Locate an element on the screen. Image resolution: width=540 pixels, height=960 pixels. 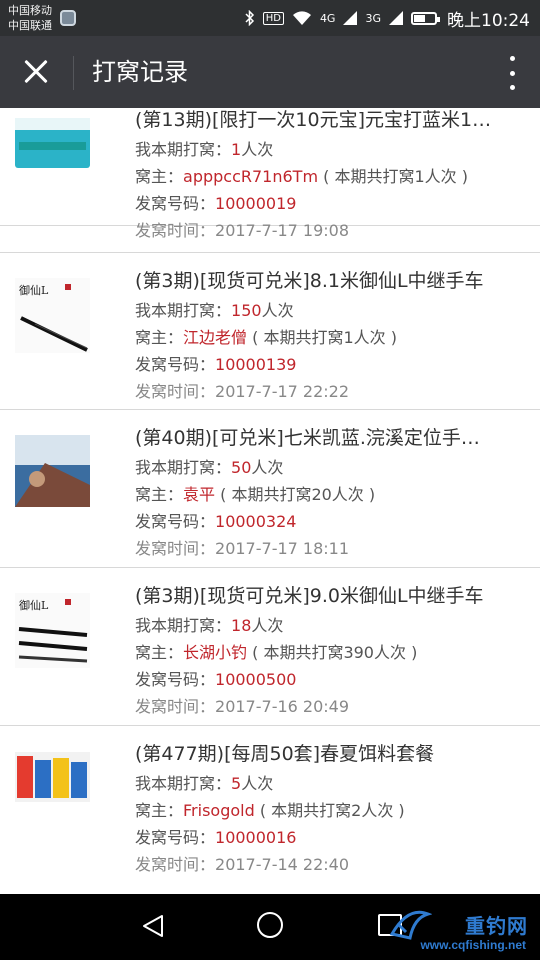
my-count-row: 我本期打窝：18人次 is located at coordinates (329, 625).